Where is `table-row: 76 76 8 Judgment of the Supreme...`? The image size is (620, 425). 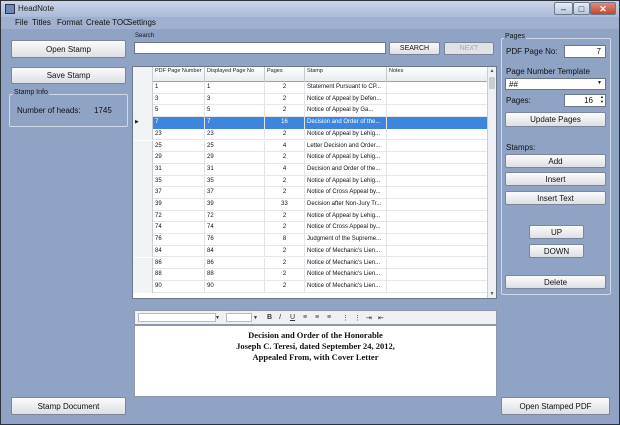 table-row: 76 76 8 Judgment of the Supreme... is located at coordinates (310, 240).